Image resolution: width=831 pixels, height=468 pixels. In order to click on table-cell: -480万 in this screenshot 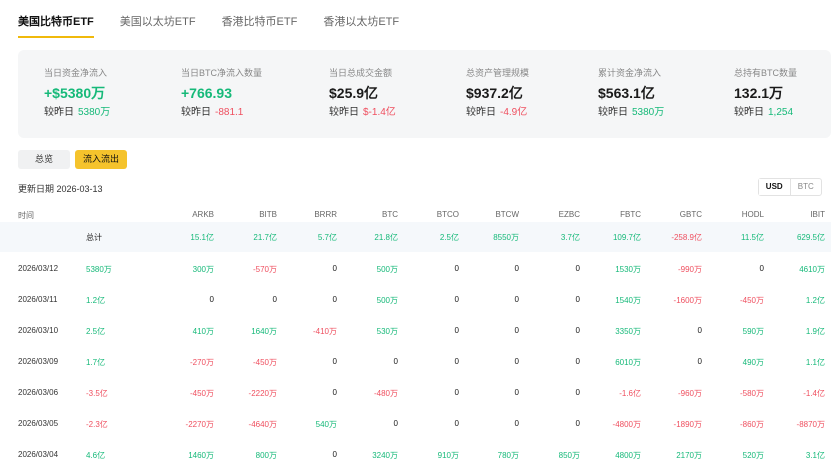, I will do `click(385, 393)`.